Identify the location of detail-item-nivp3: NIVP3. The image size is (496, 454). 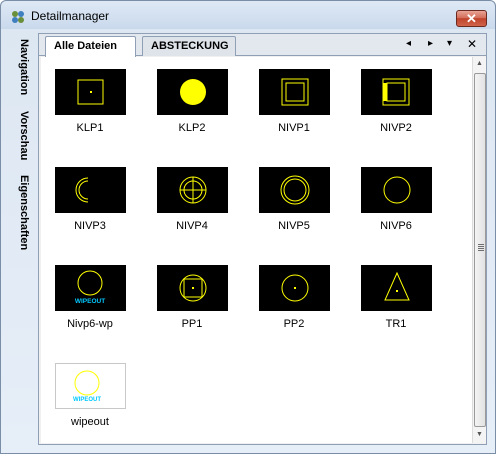
(87, 195).